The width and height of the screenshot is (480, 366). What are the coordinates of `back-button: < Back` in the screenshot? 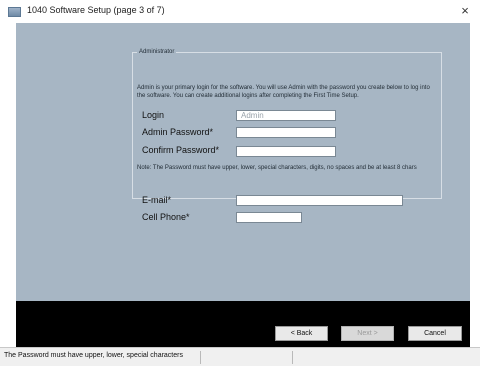 It's located at (301, 333).